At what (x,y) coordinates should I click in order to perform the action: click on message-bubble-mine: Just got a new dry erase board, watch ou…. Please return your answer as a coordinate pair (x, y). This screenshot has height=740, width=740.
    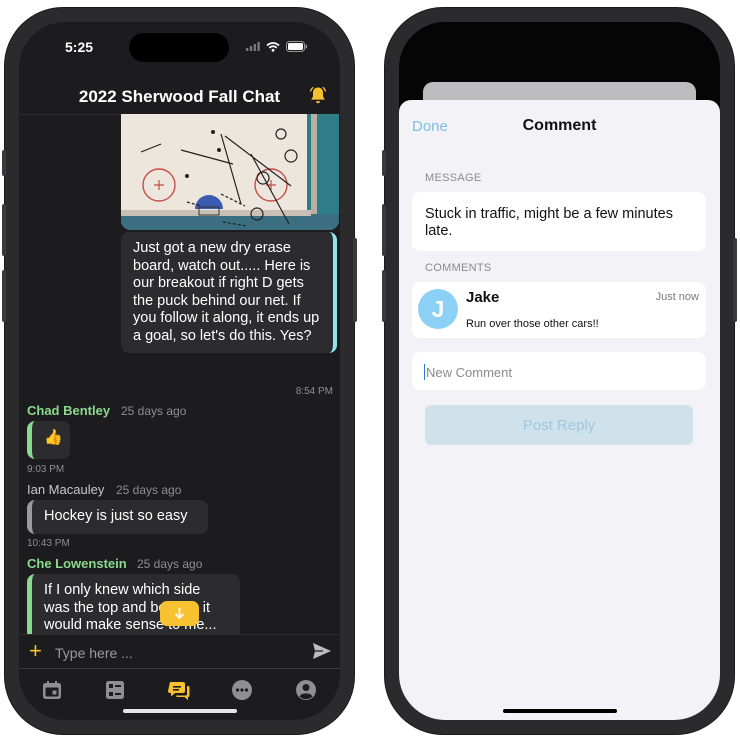
    Looking at the image, I should click on (229, 292).